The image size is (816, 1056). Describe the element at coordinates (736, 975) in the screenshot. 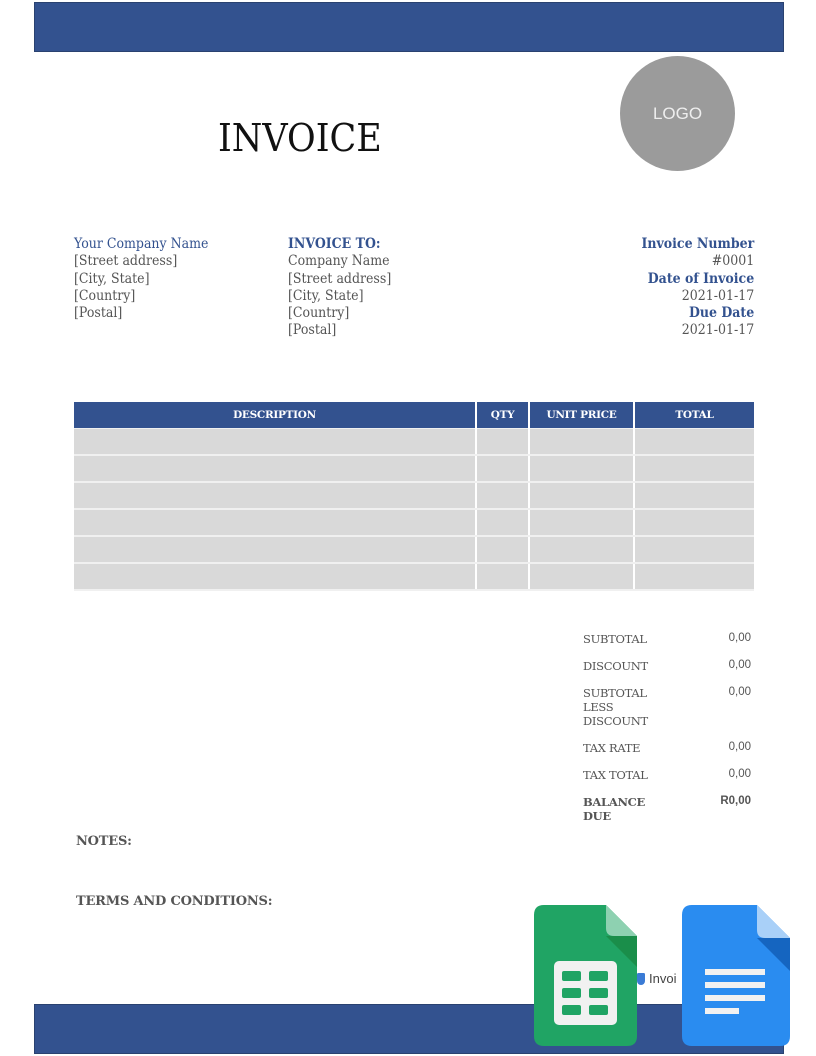

I see `google-docs-icon` at that location.